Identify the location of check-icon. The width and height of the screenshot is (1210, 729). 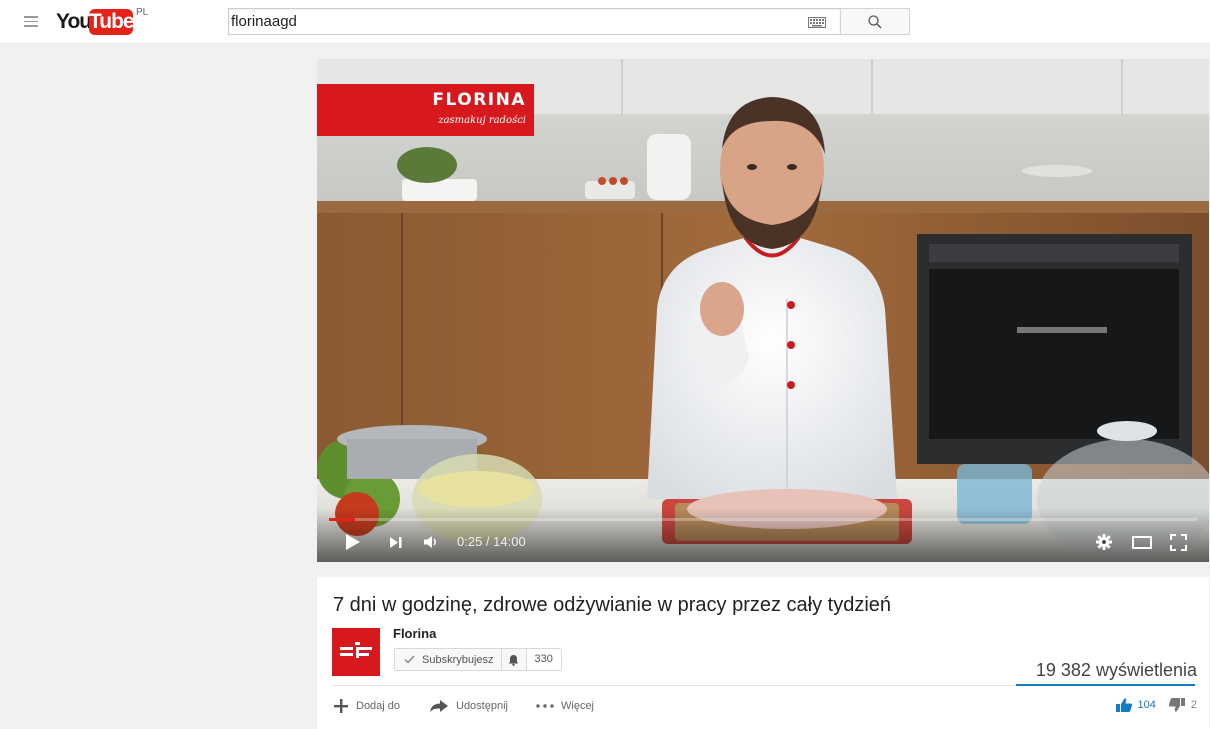
(409, 659).